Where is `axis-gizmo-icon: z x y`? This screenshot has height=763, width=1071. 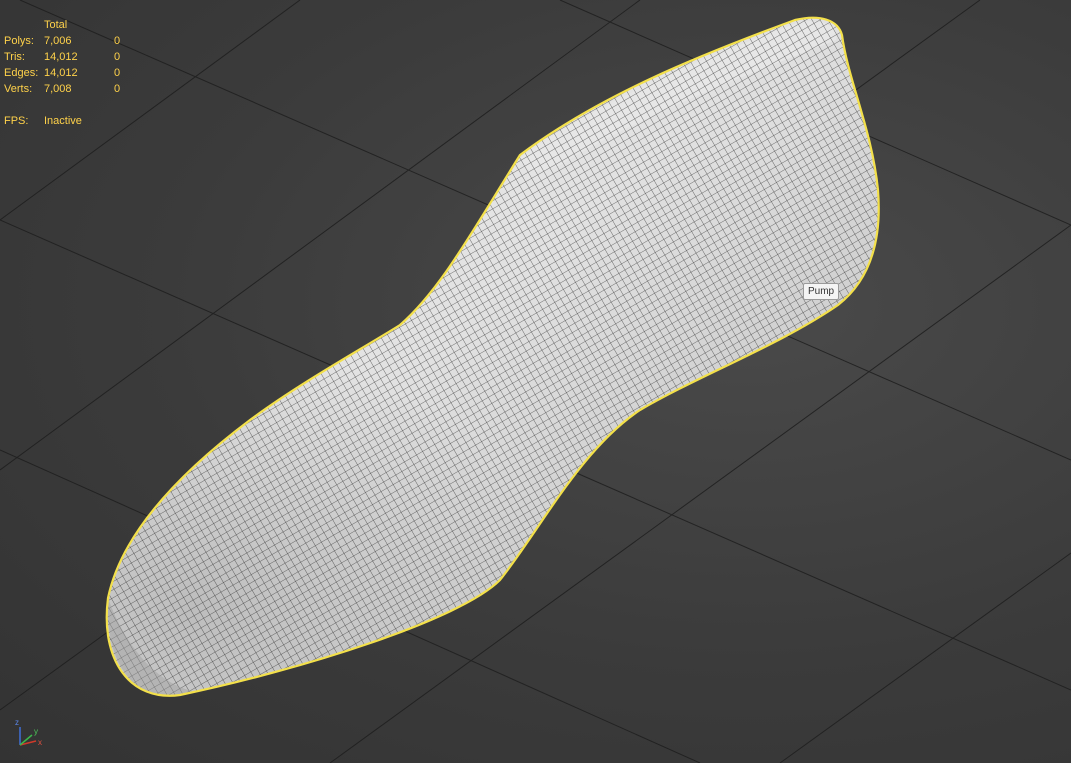
axis-gizmo-icon: z x y is located at coordinates (28, 732).